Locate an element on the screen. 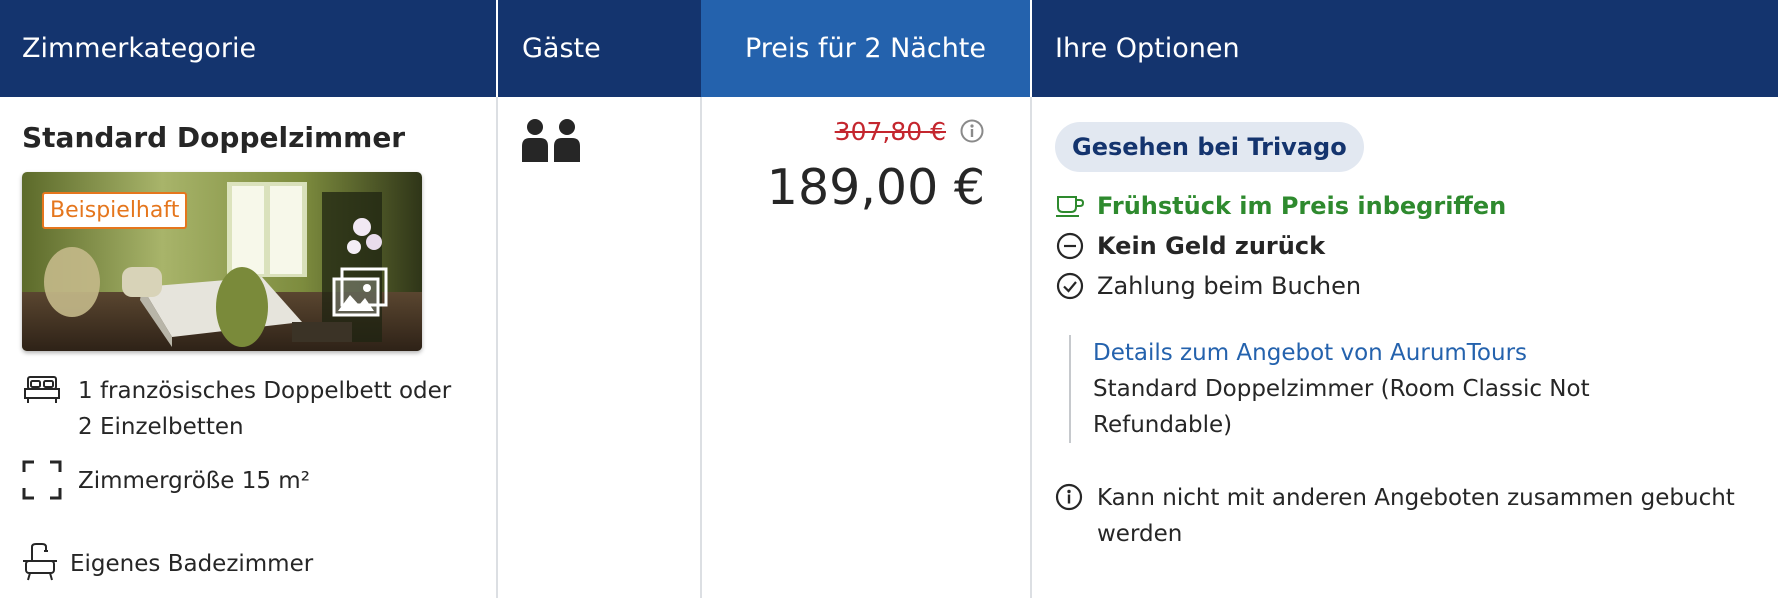 The image size is (1778, 598). info-icon is located at coordinates (972, 131).